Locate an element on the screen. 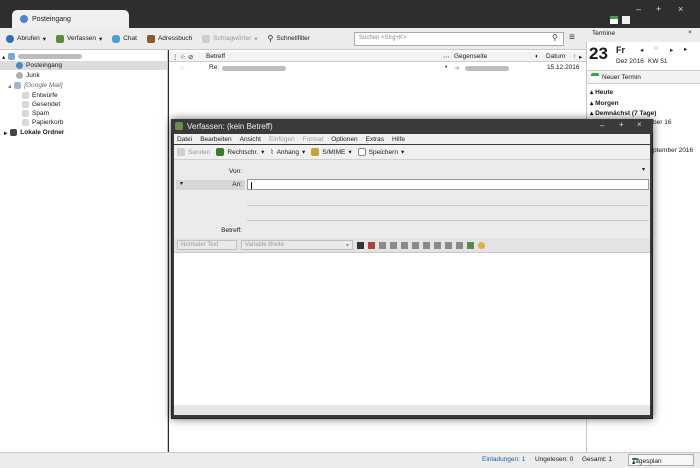 The height and width of the screenshot is (468, 700). compose-button: Verfassen ▾ is located at coordinates (79, 38).